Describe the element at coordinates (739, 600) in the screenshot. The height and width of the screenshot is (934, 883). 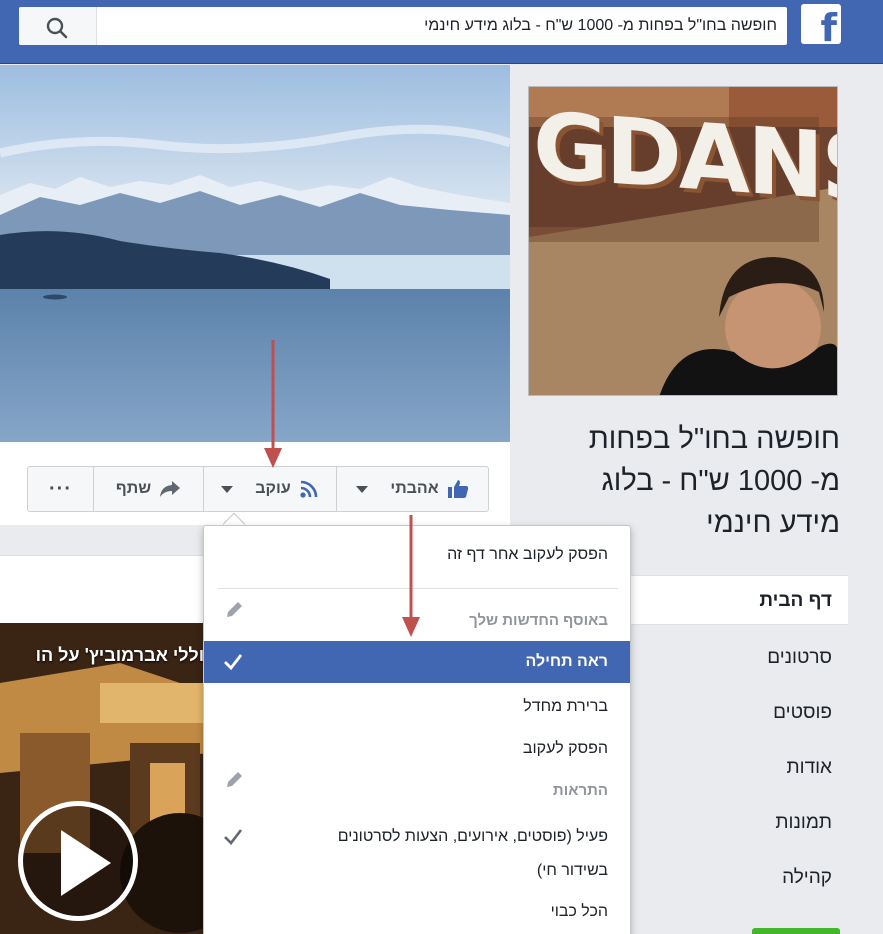
I see `nav-item-home: דף הבית` at that location.